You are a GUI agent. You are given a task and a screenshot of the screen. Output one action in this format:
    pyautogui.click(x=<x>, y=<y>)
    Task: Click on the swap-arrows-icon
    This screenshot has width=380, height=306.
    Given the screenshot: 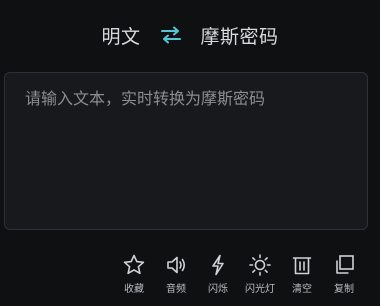 What is the action you would take?
    pyautogui.click(x=171, y=35)
    